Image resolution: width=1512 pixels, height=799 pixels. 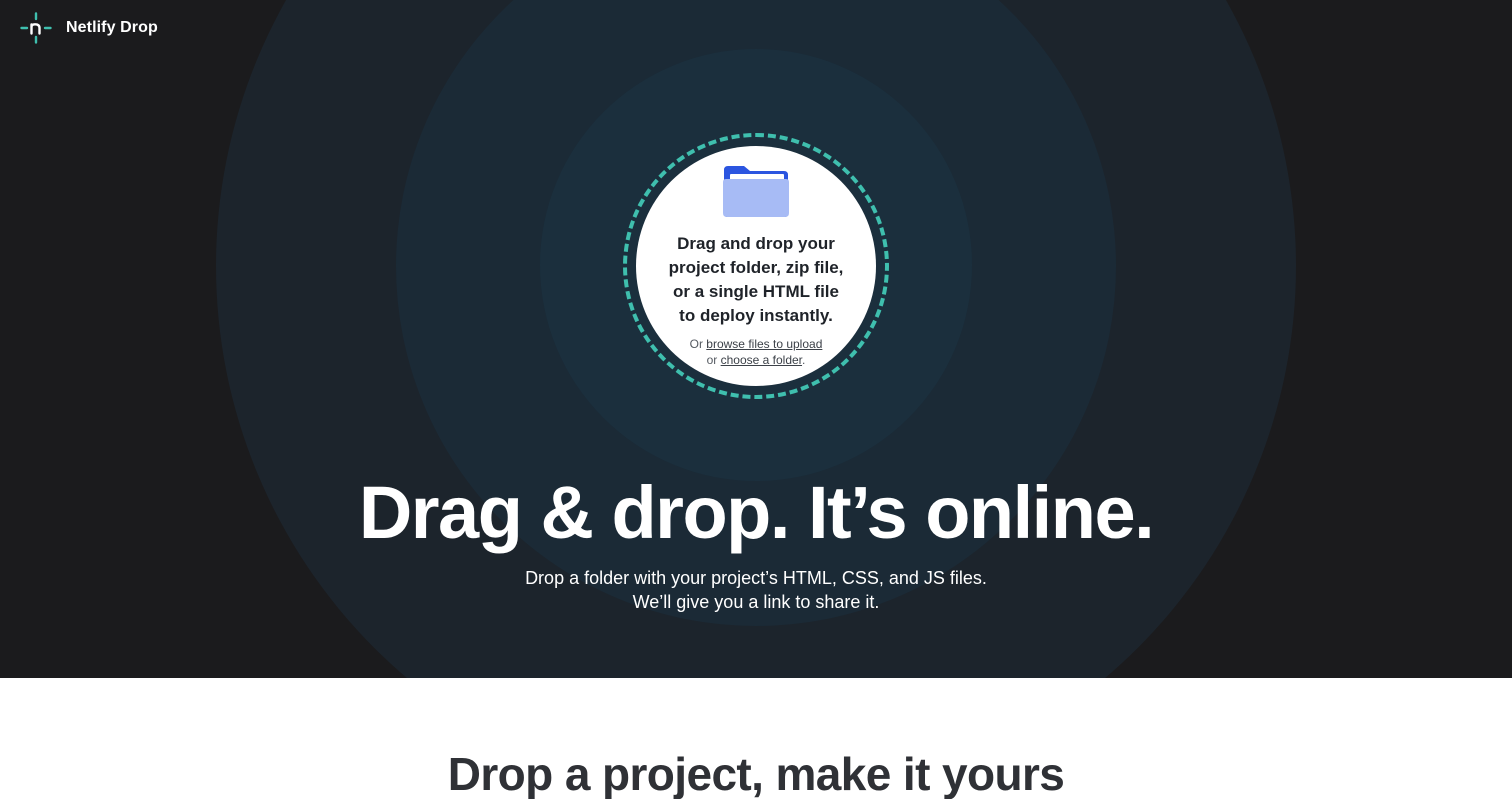 What do you see at coordinates (764, 344) in the screenshot?
I see `browse-files-link: browse files to upload` at bounding box center [764, 344].